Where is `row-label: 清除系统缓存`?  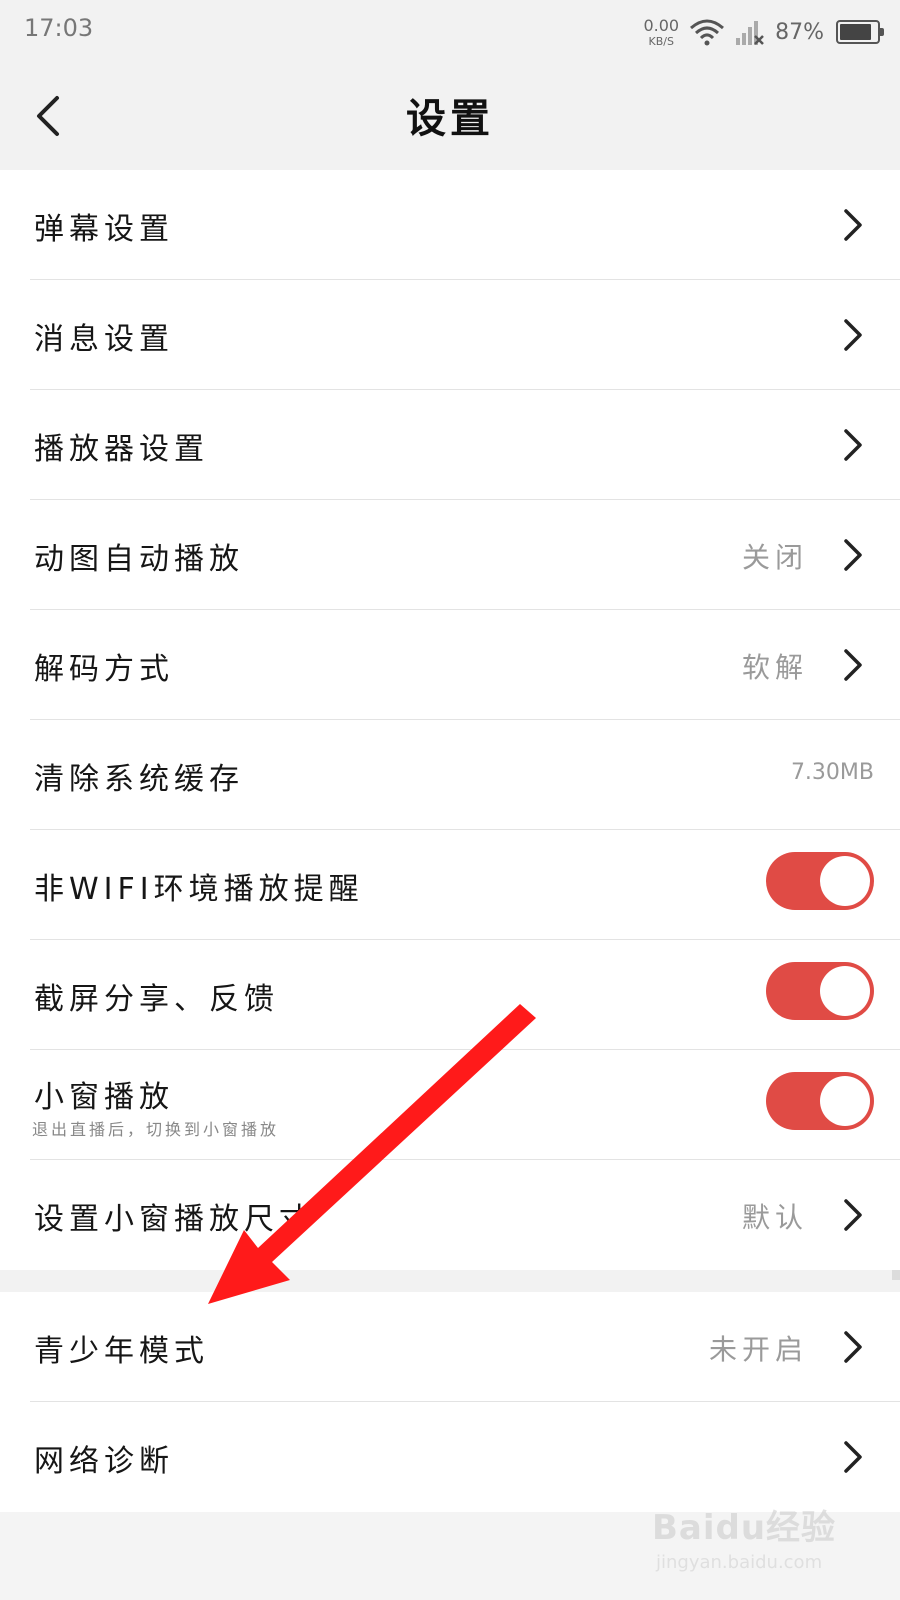 row-label: 清除系统缓存 is located at coordinates (139, 779).